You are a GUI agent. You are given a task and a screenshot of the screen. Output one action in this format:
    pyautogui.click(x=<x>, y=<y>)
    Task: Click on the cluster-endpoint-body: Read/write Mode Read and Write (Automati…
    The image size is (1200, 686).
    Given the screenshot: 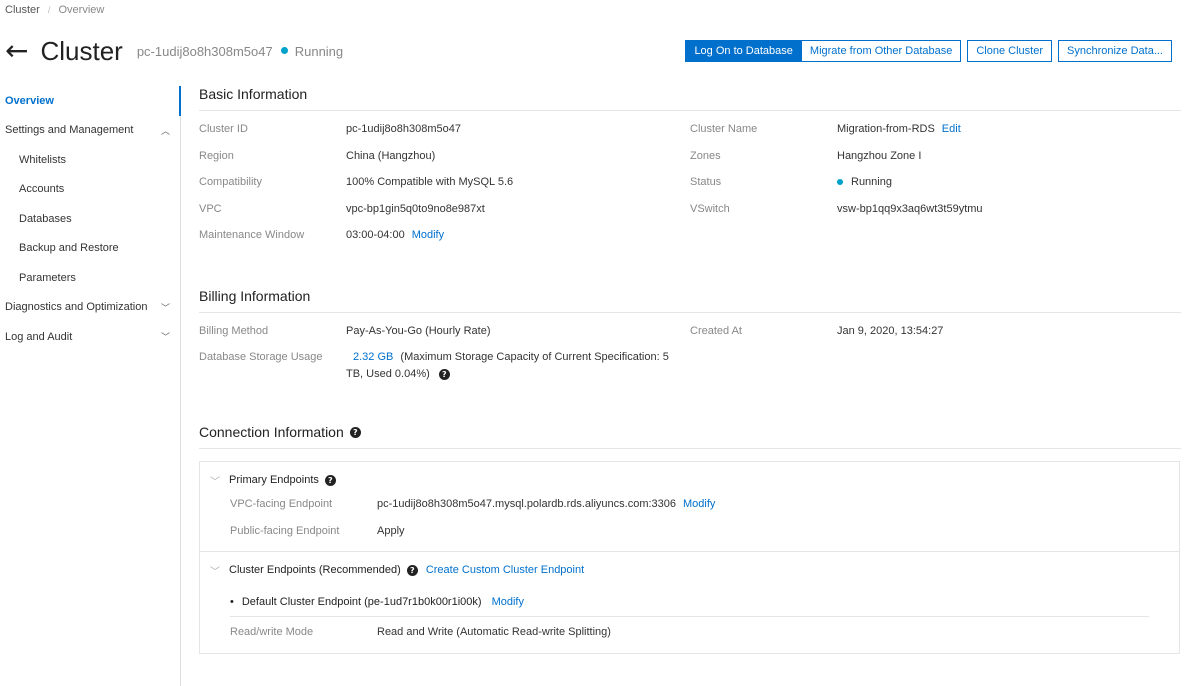 What is the action you would take?
    pyautogui.click(x=689, y=635)
    